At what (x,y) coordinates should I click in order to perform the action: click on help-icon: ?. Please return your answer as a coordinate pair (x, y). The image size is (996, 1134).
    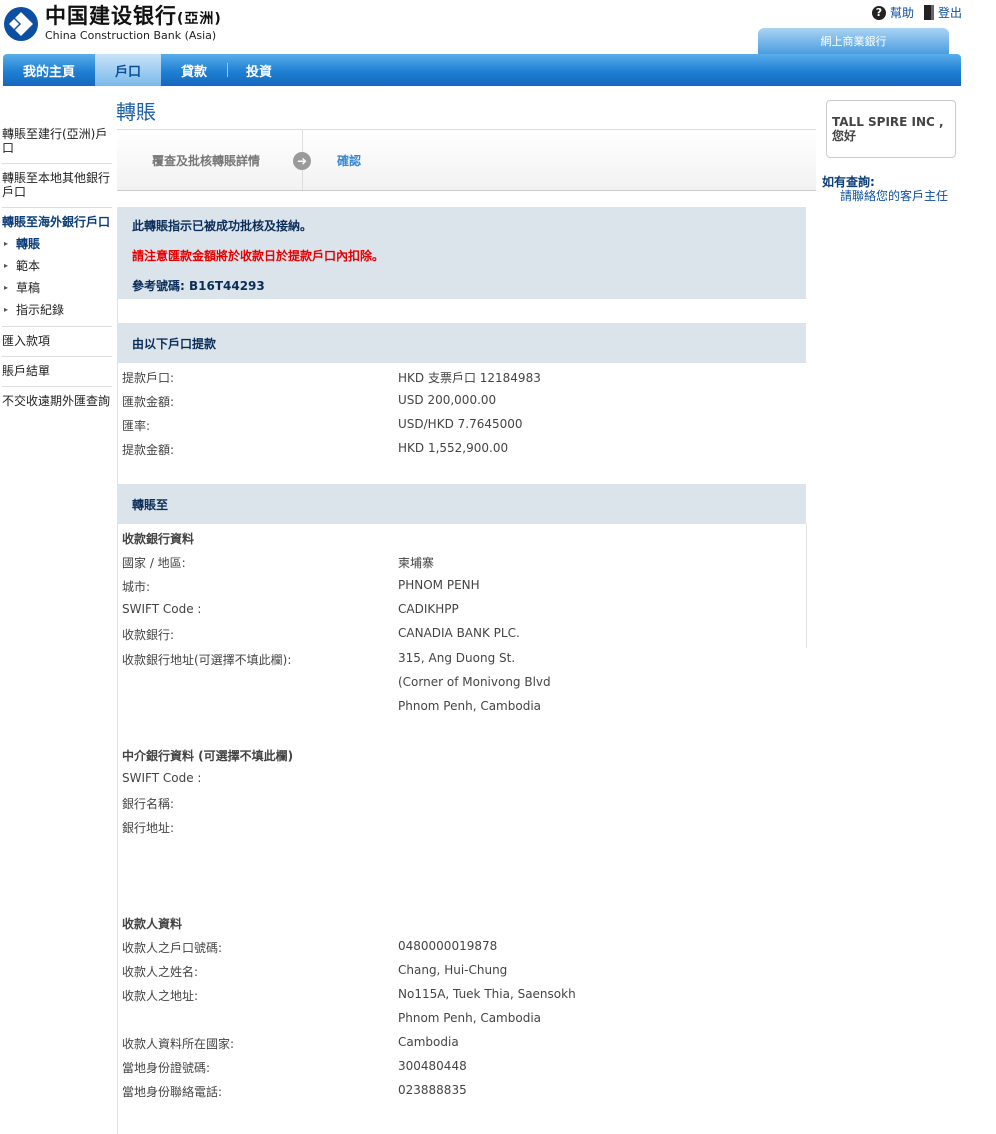
    Looking at the image, I should click on (878, 12).